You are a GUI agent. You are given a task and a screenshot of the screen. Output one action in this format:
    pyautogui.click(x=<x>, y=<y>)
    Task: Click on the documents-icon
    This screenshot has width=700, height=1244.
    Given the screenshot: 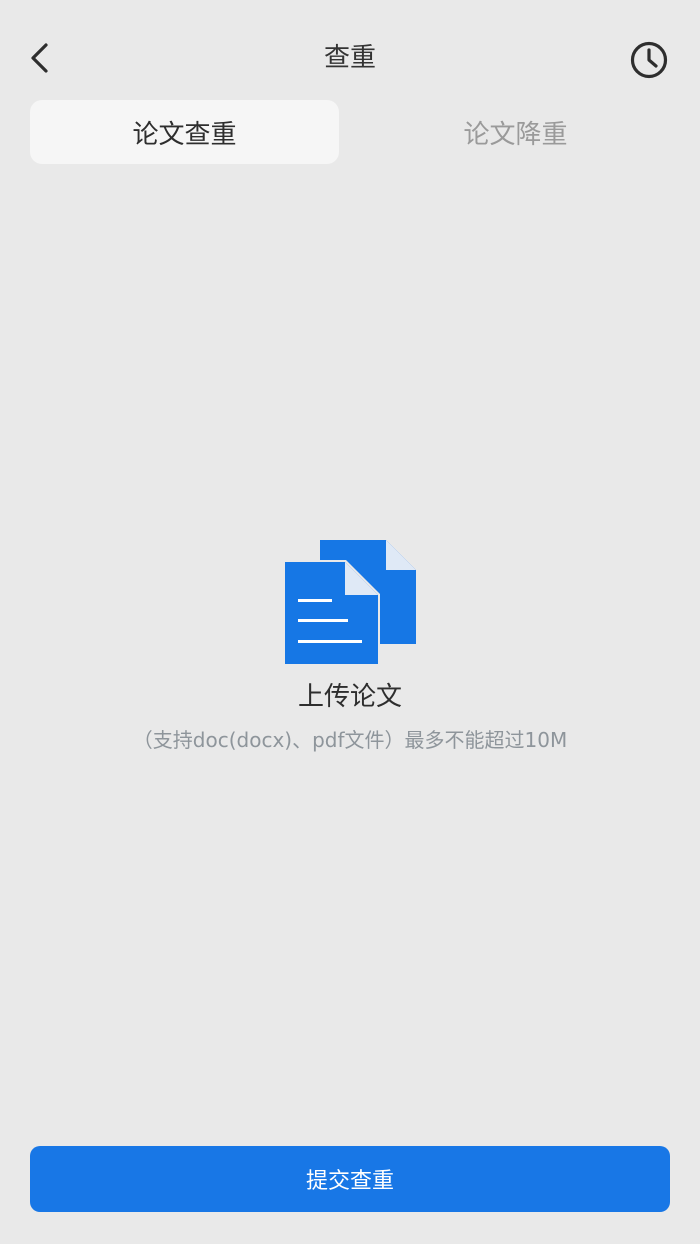 What is the action you would take?
    pyautogui.click(x=350, y=602)
    